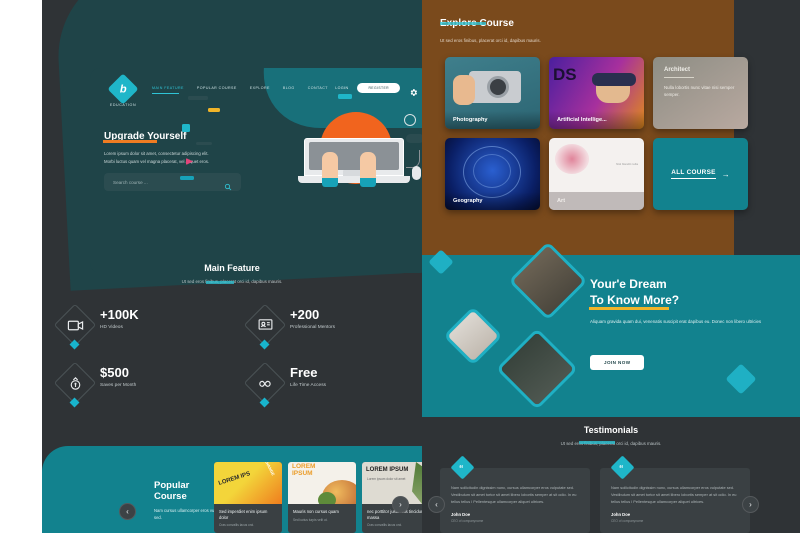 The height and width of the screenshot is (533, 800). I want to click on video-hd-icon, so click(75, 325).